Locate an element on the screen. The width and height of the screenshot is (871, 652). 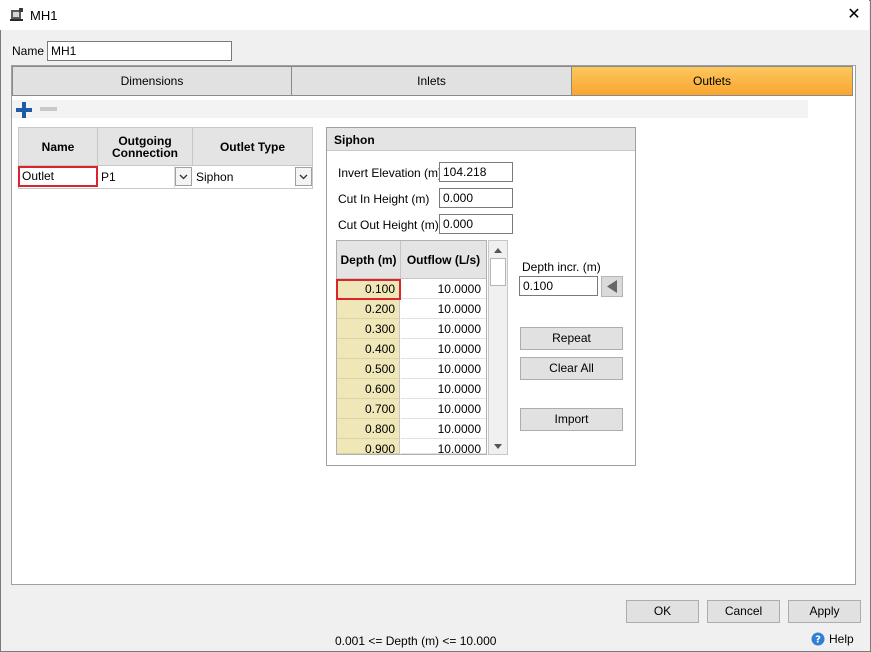
name-label: Name is located at coordinates (28, 51).